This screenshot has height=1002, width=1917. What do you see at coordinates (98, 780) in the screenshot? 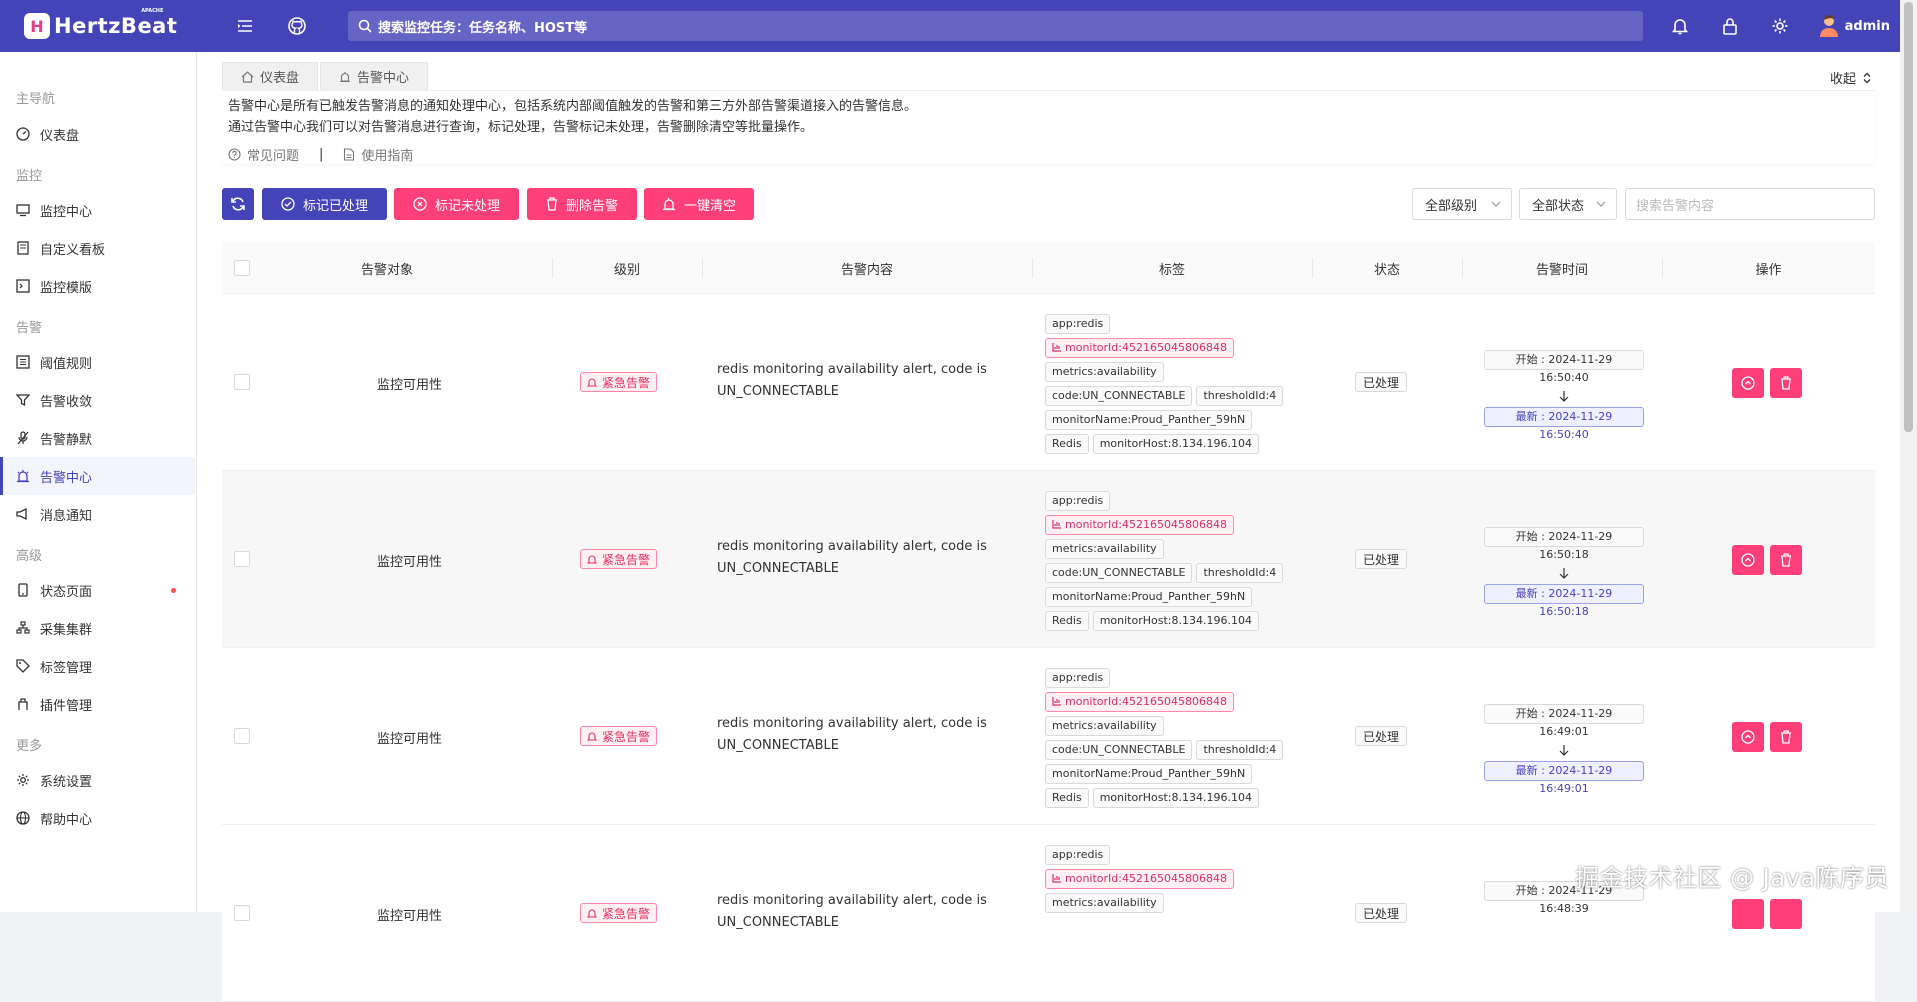
I see `sidebar-item-settings: 系统设置` at bounding box center [98, 780].